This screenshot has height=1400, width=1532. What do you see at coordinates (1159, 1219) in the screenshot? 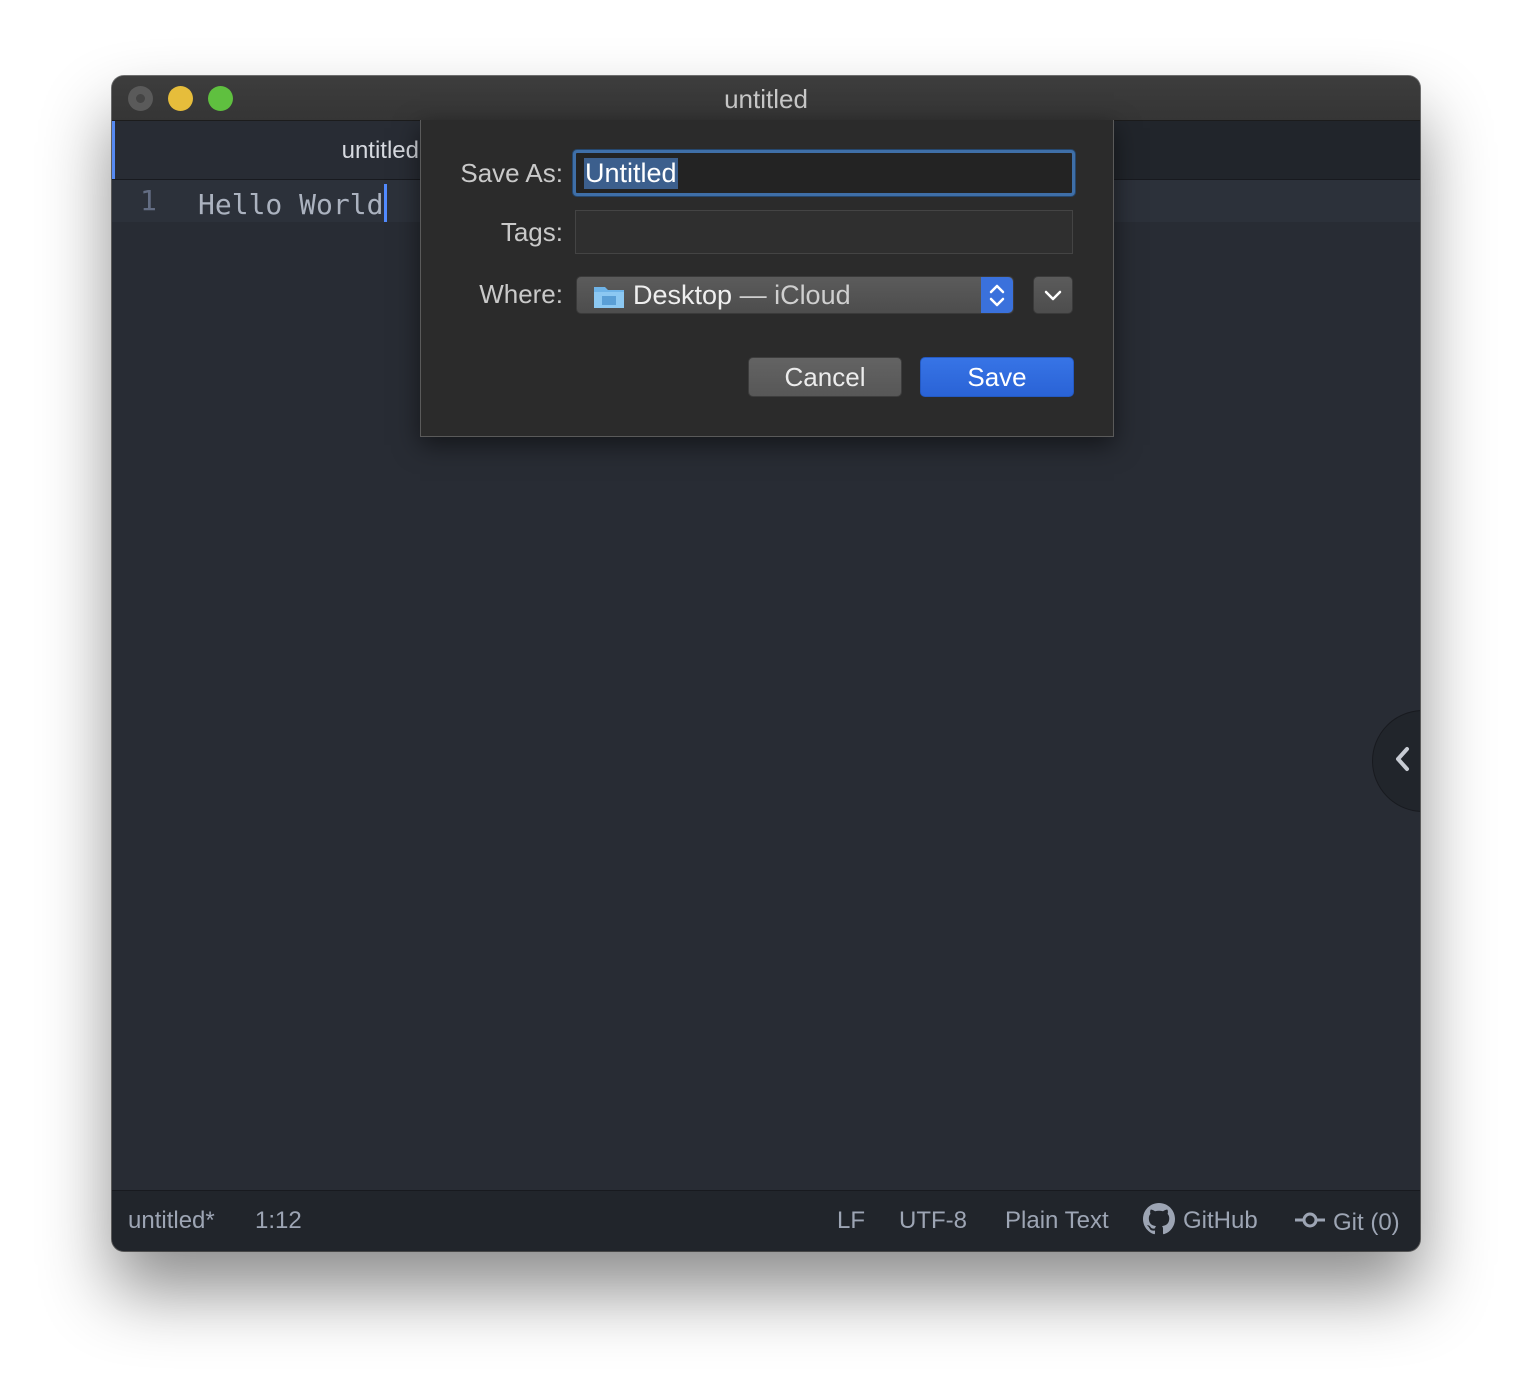
I see `github-icon` at bounding box center [1159, 1219].